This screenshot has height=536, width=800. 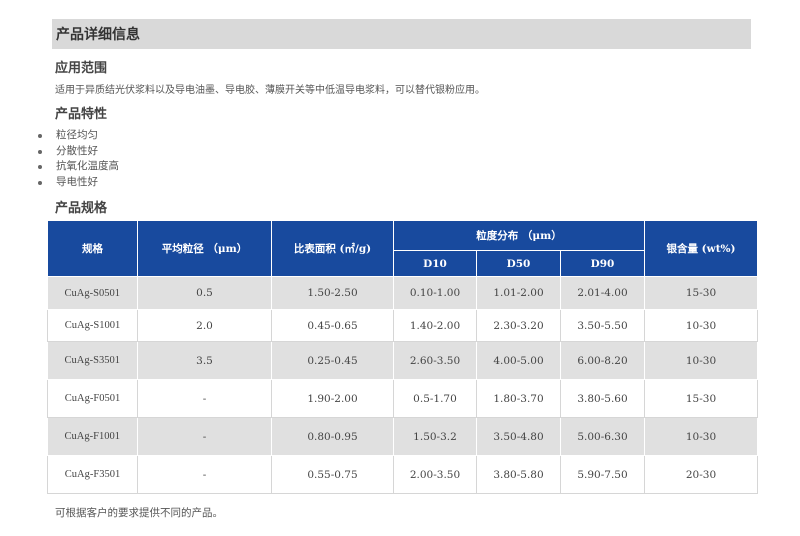 What do you see at coordinates (92, 293) in the screenshot?
I see `table-cell: CuAg-S0501` at bounding box center [92, 293].